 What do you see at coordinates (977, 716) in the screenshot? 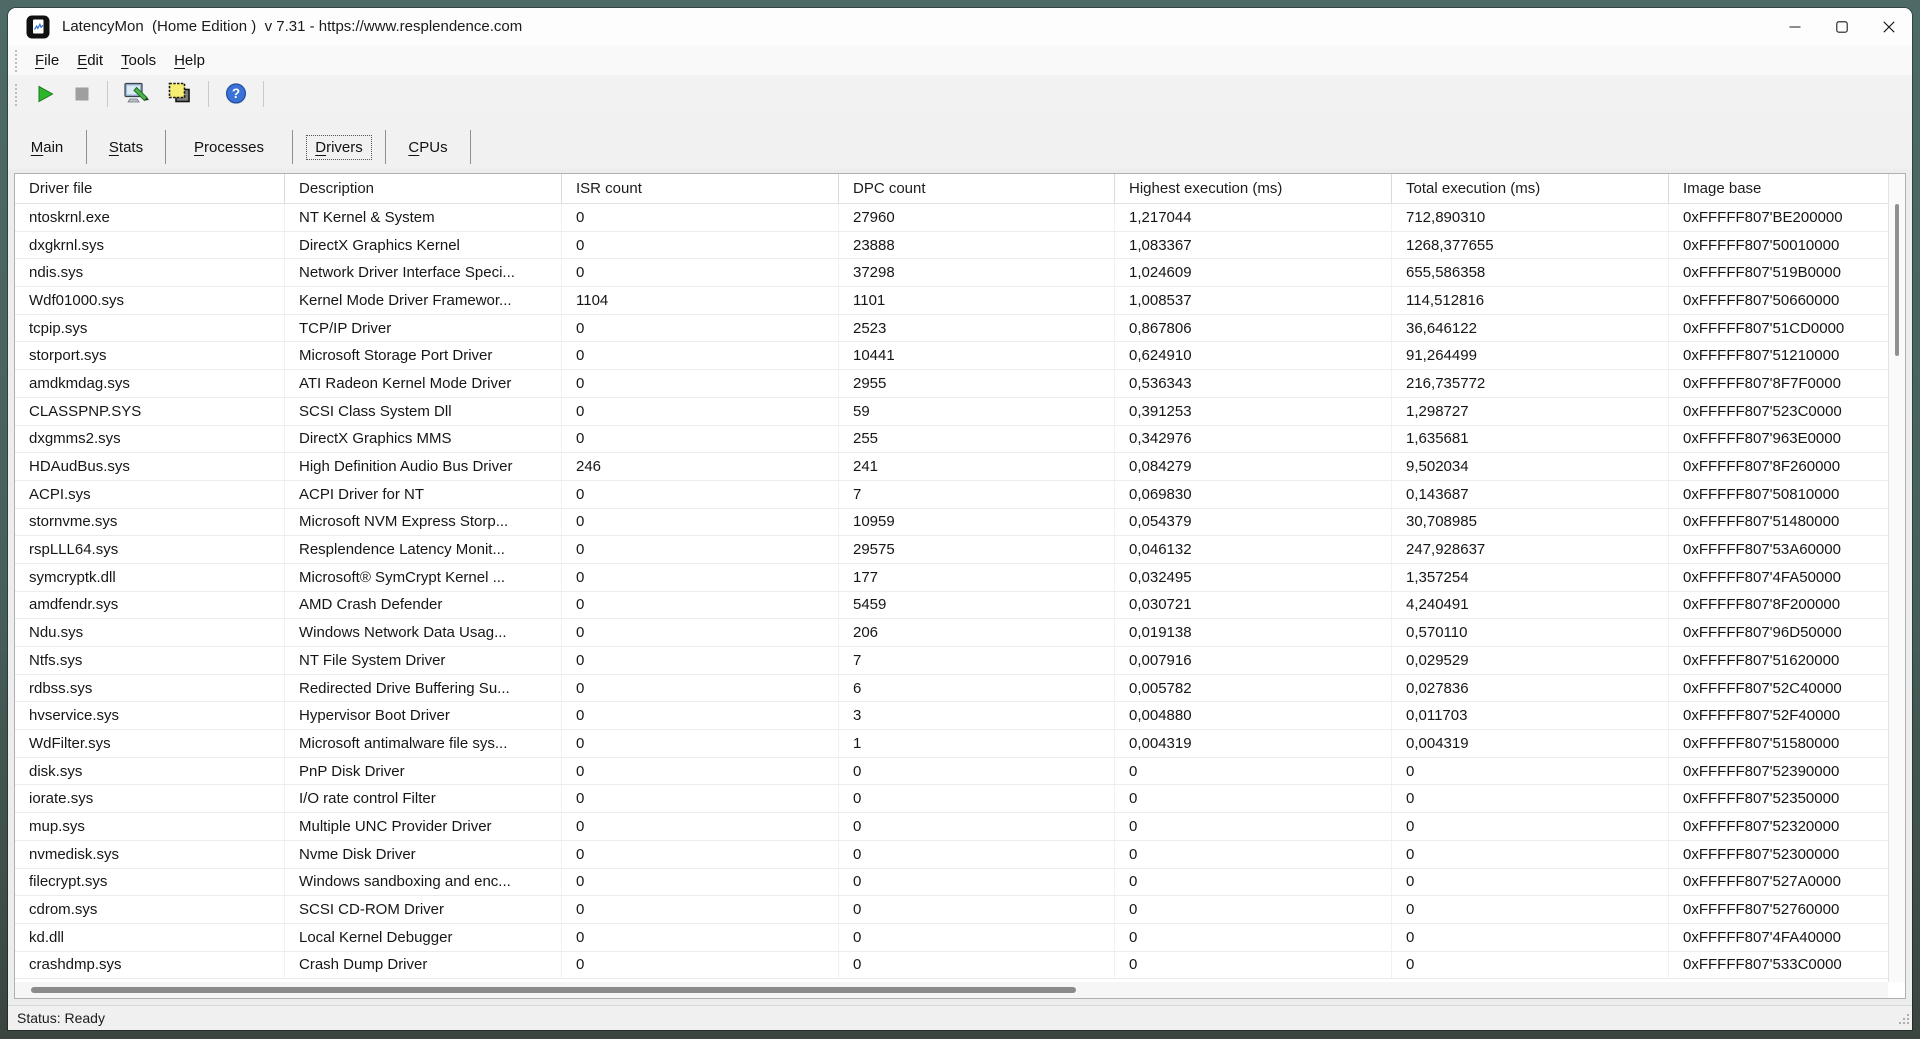
I see `table-cell-dpc-count: 3` at bounding box center [977, 716].